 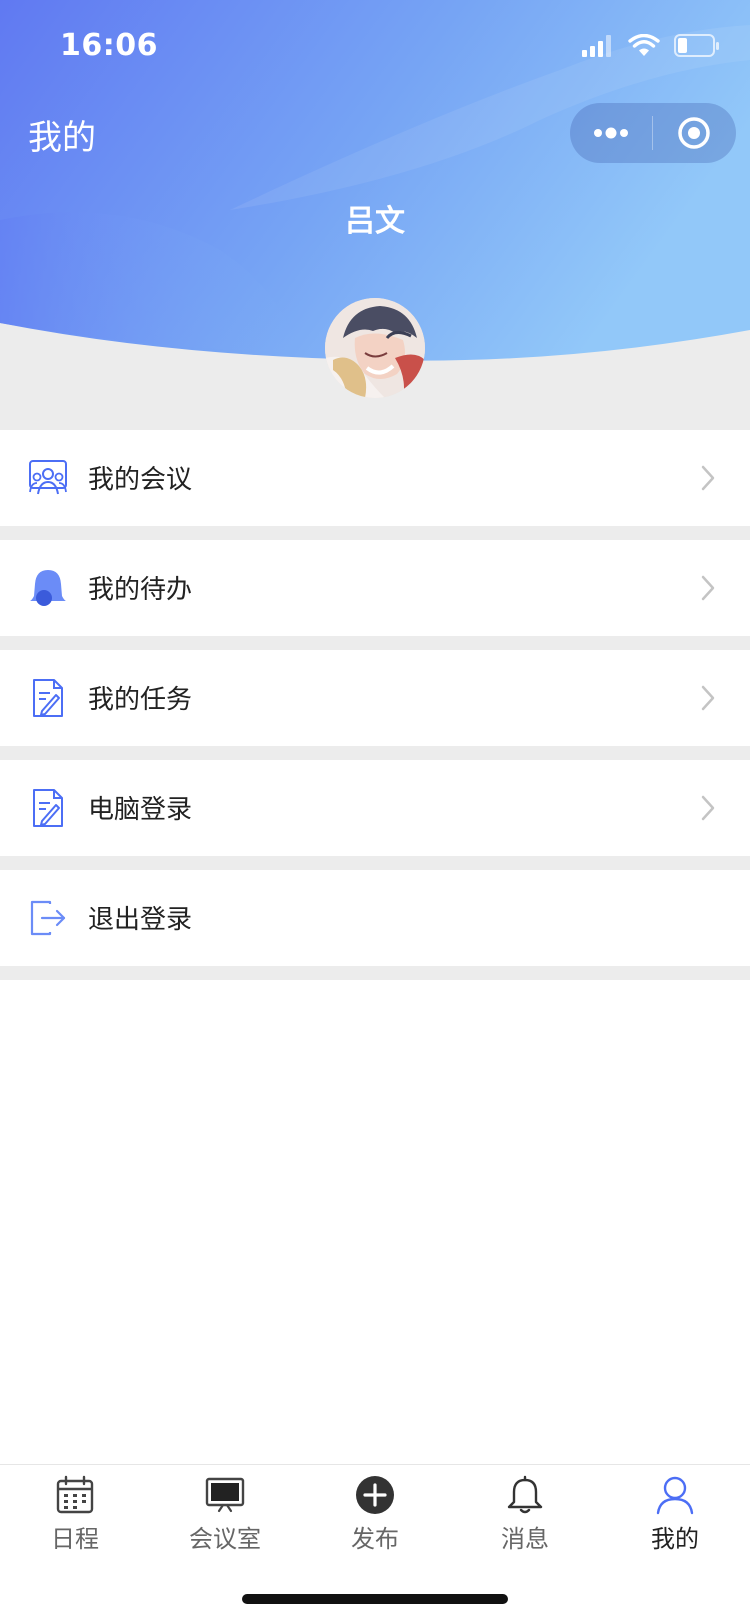 I want to click on tab-messages: 消息, so click(x=525, y=1520).